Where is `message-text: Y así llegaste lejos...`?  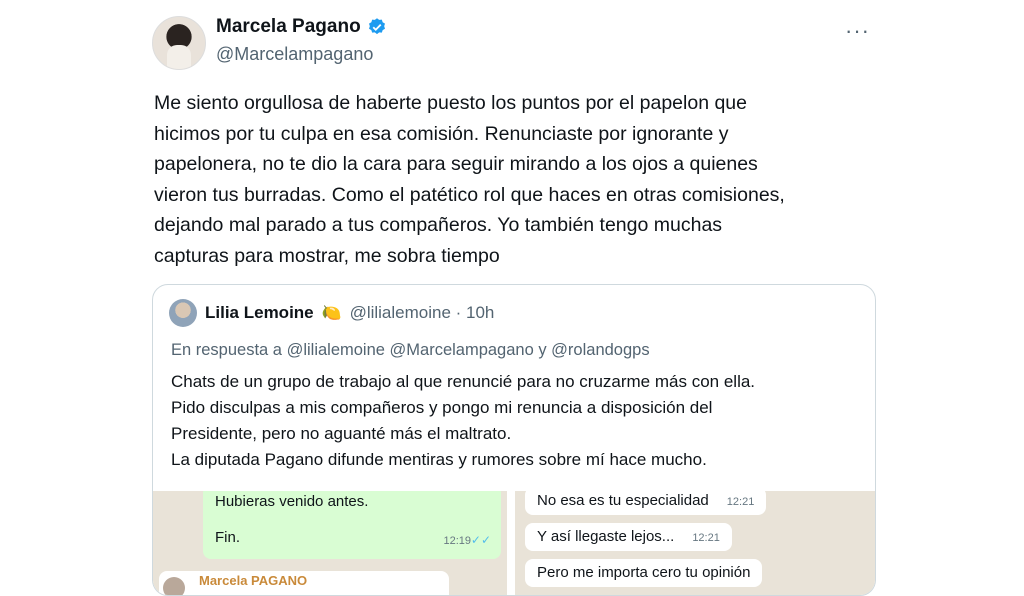 message-text: Y así llegaste lejos... is located at coordinates (606, 536).